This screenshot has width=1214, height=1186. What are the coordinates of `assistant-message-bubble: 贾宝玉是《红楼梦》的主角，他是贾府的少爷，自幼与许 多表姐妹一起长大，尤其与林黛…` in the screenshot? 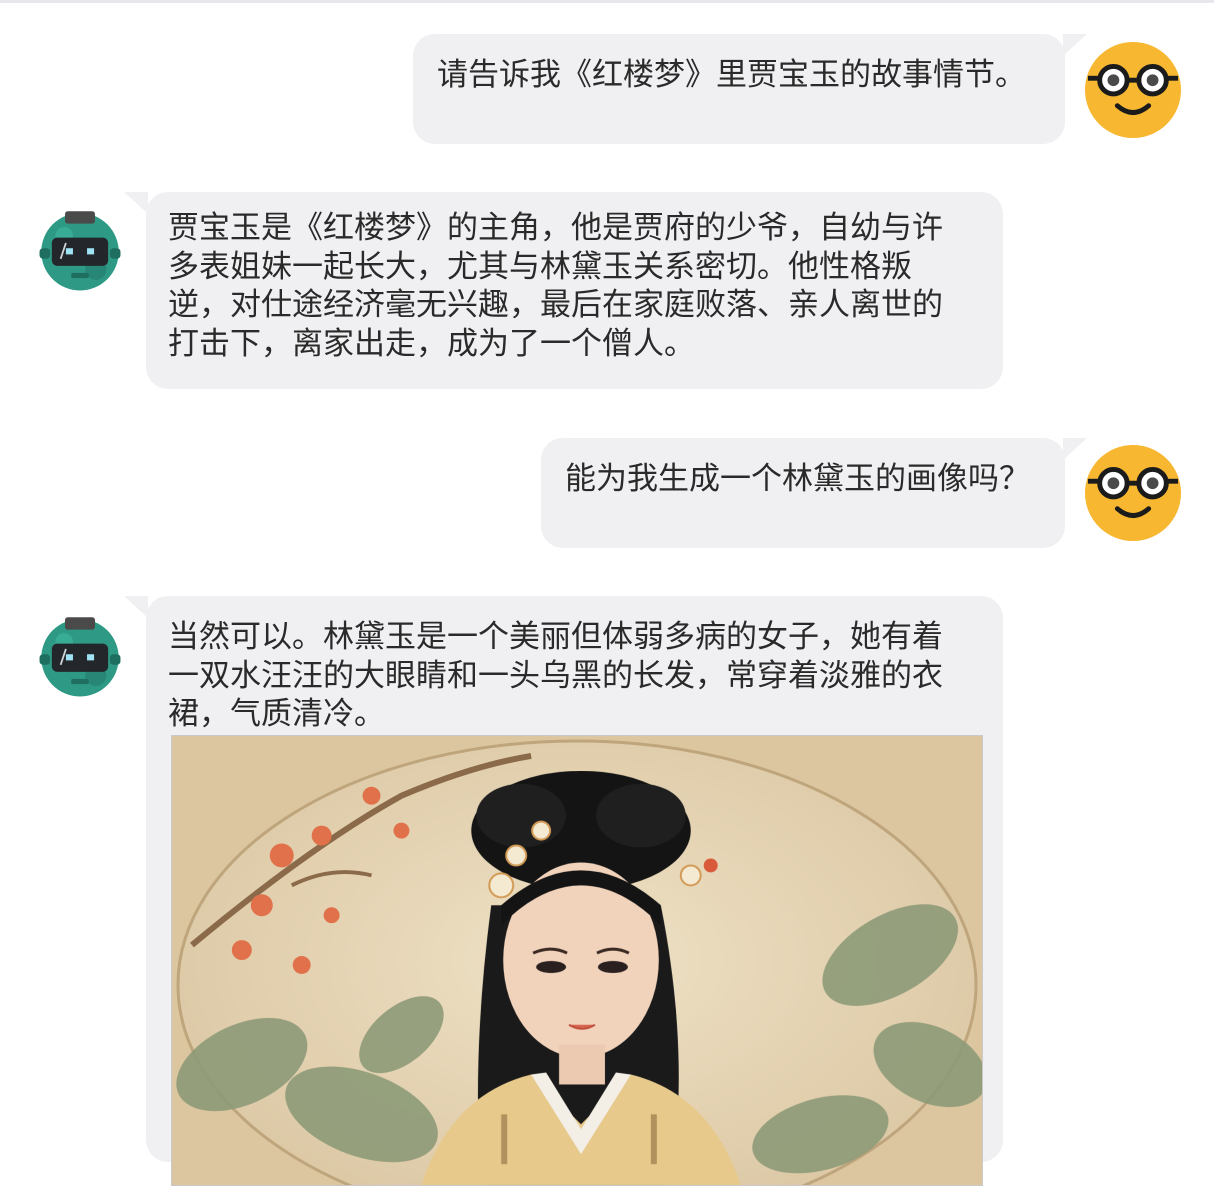 It's located at (563, 290).